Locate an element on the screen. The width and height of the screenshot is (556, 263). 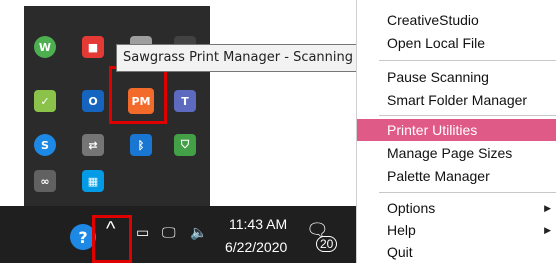
notification-count-badge: 20 is located at coordinates (327, 244).